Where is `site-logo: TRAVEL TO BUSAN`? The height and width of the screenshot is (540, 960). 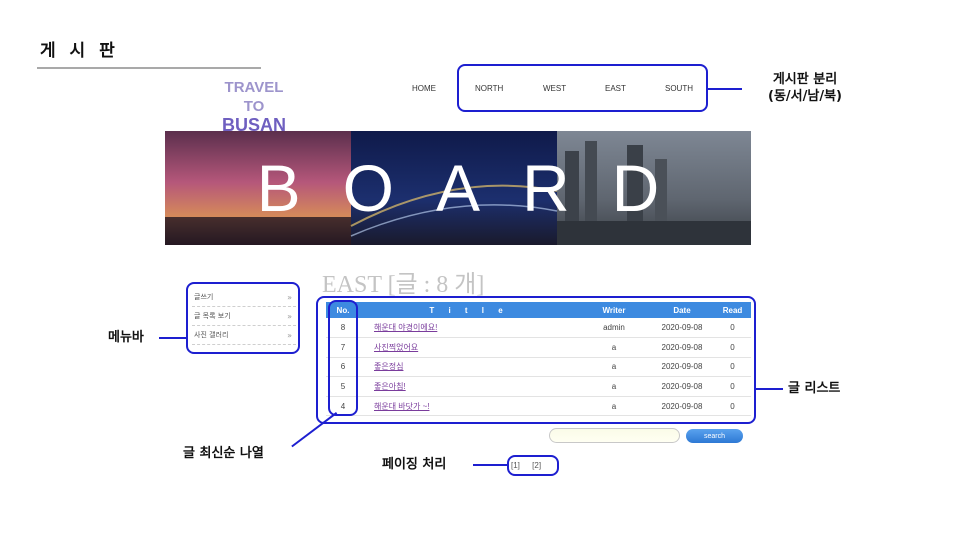
site-logo: TRAVEL TO BUSAN is located at coordinates (254, 106).